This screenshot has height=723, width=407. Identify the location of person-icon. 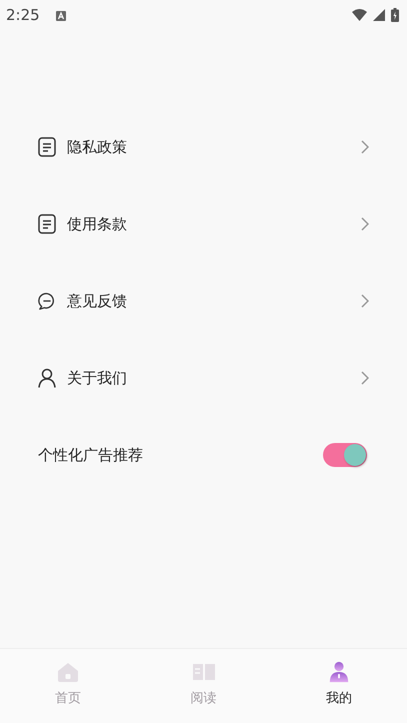
(47, 378).